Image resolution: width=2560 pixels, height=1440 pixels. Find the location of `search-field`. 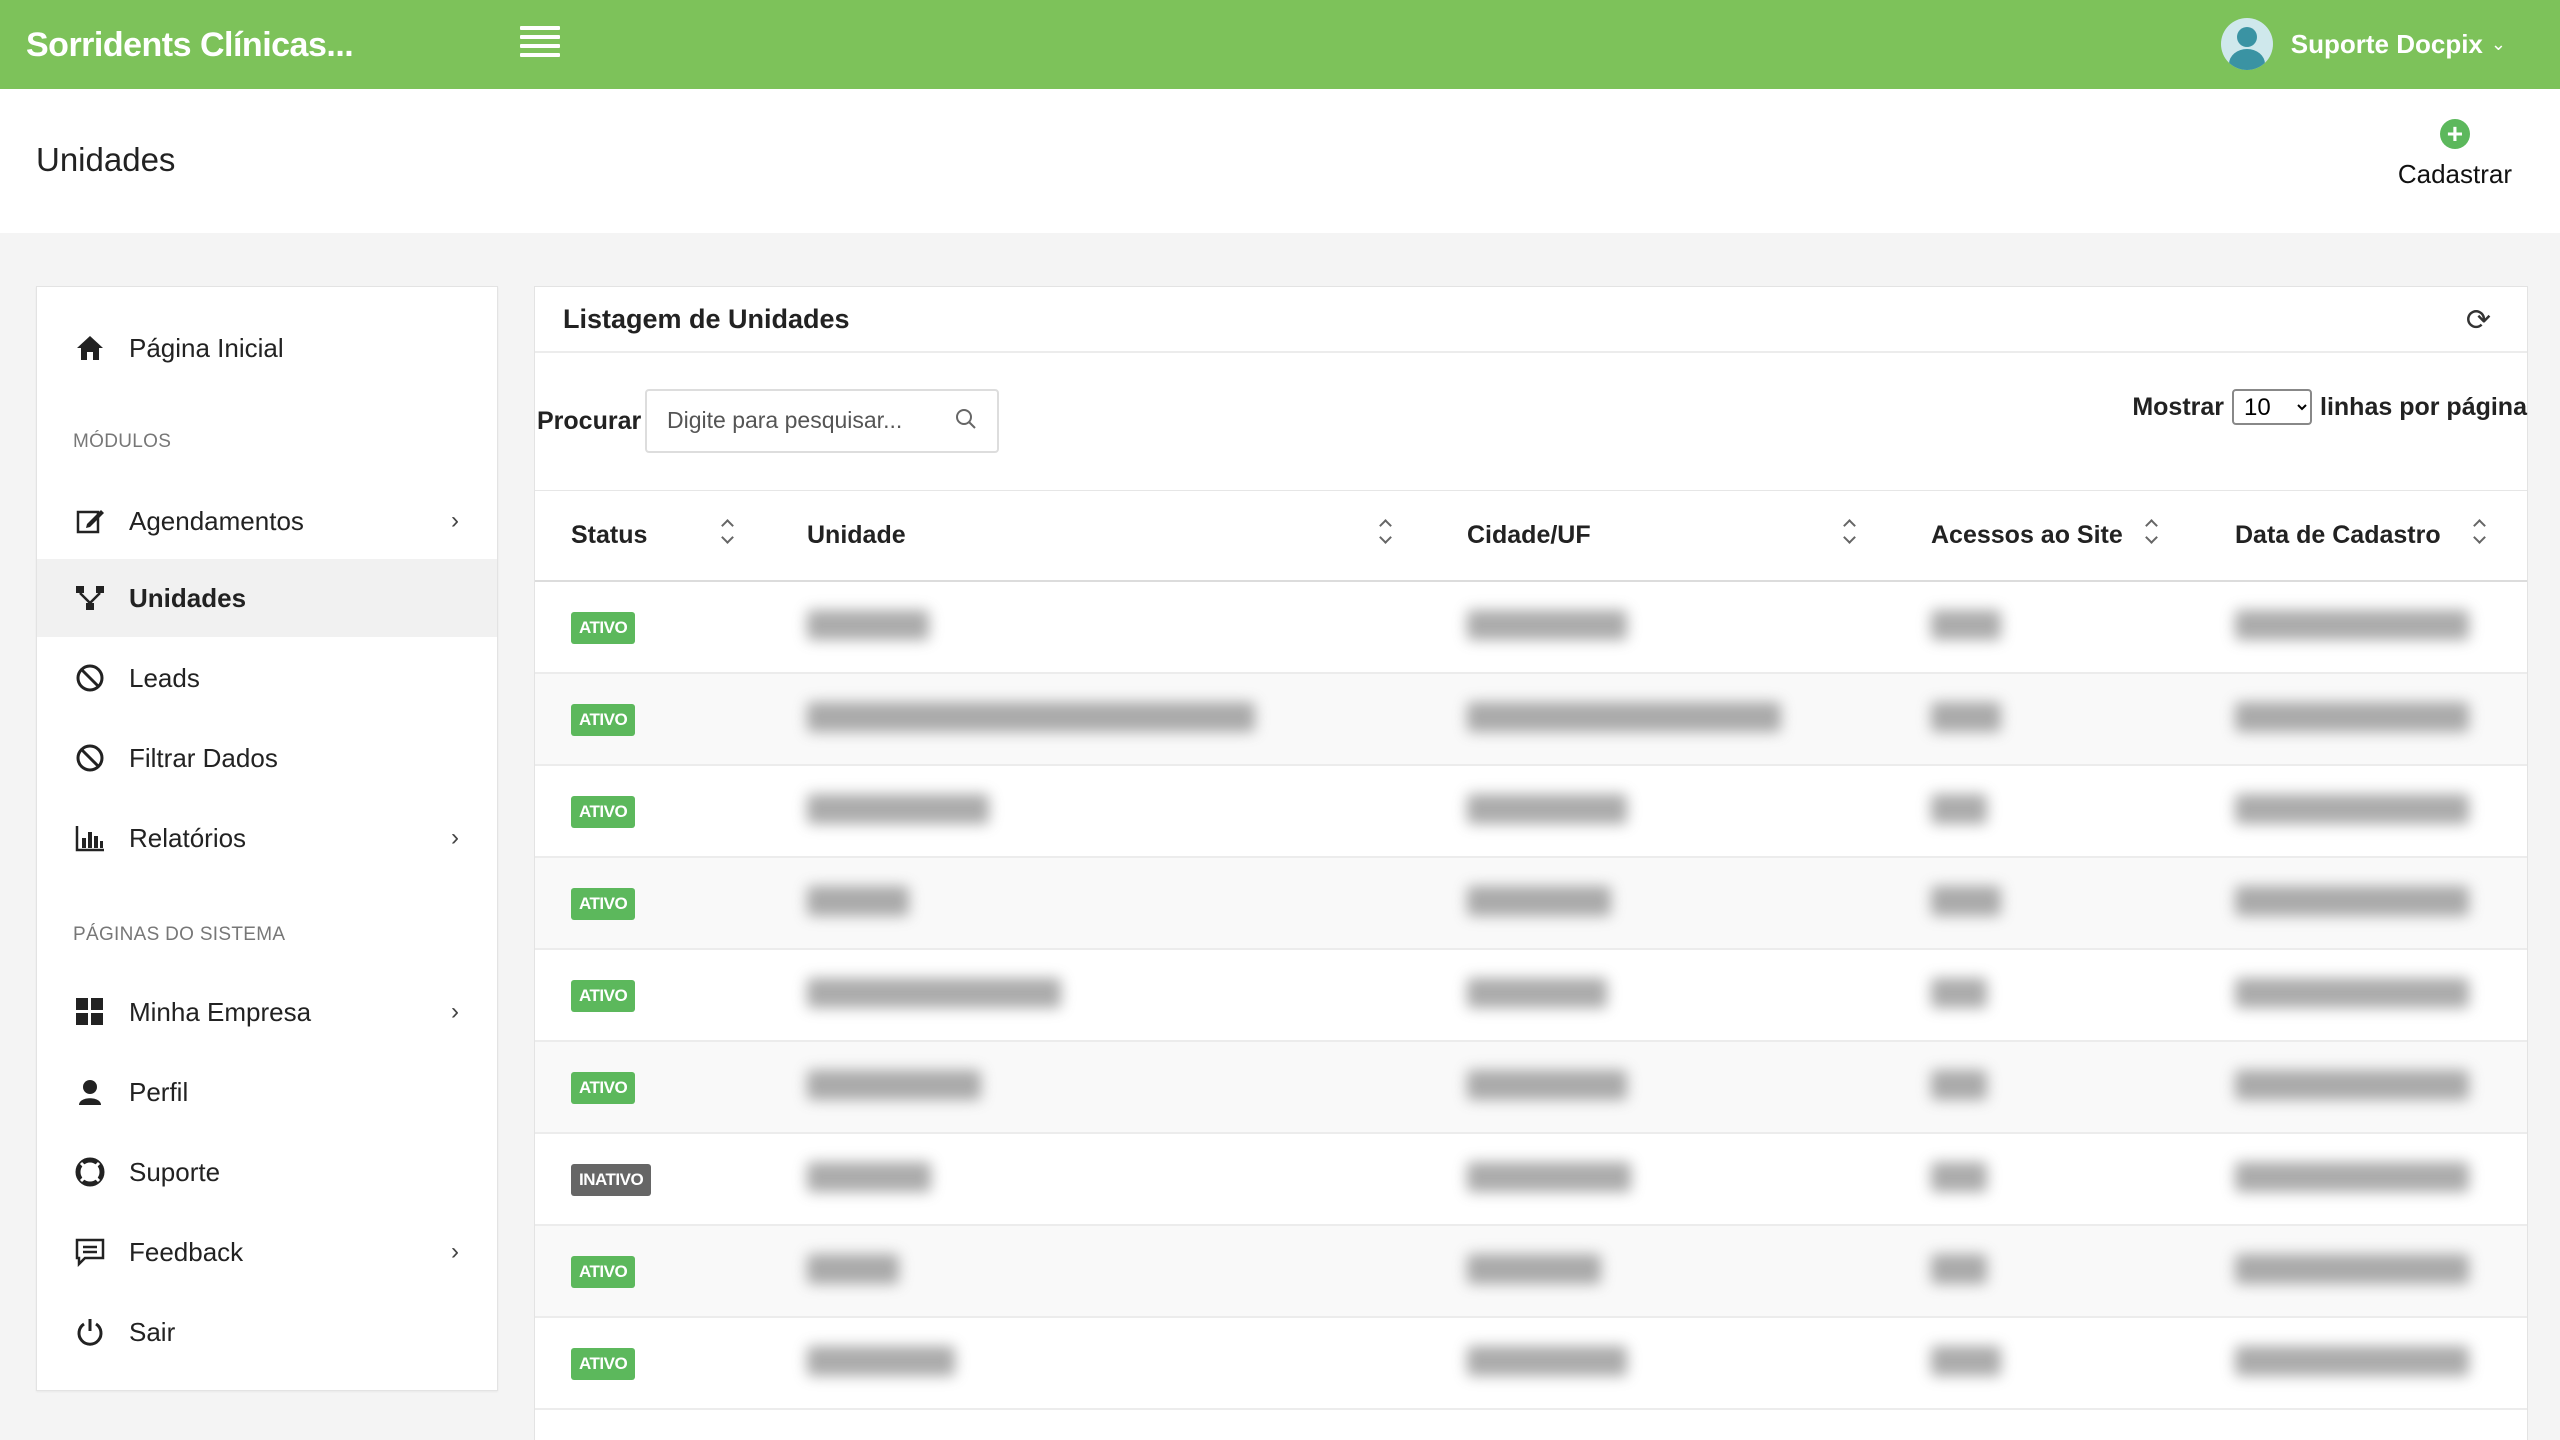

search-field is located at coordinates (822, 421).